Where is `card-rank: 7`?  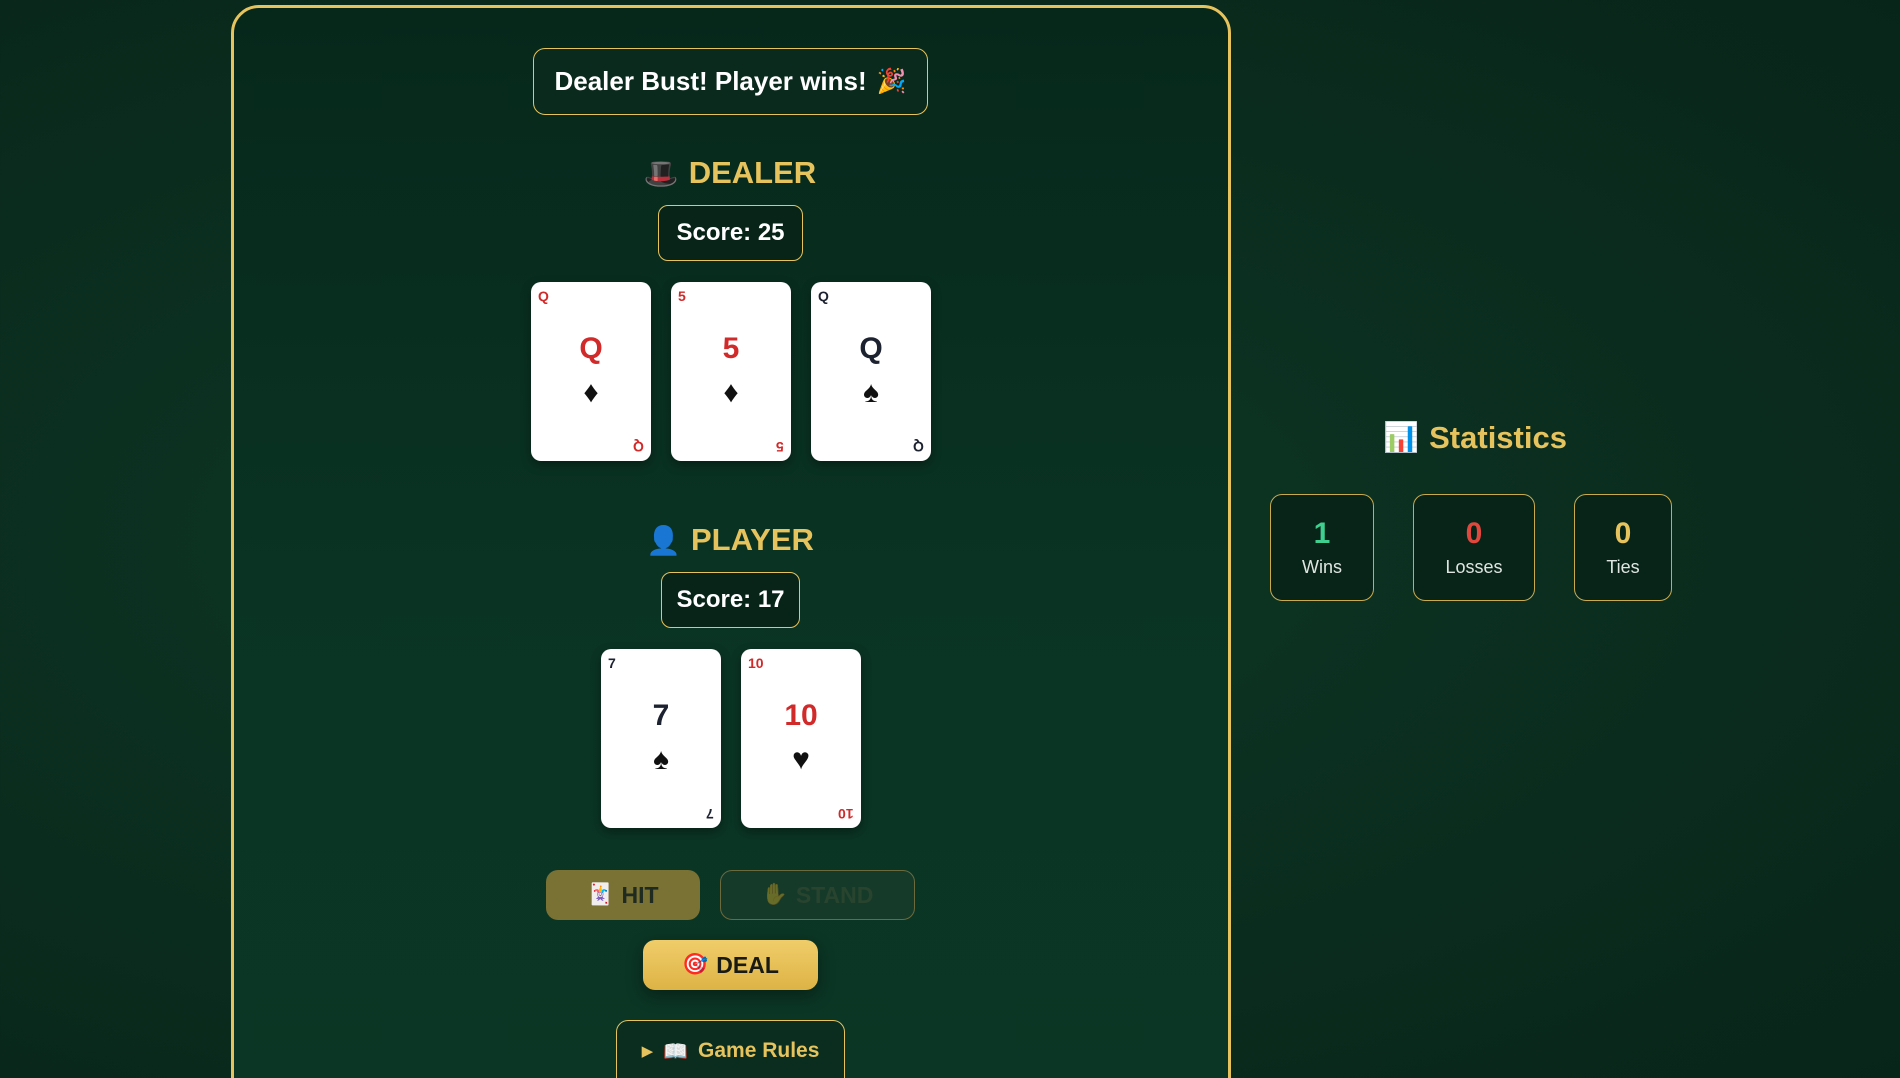 card-rank: 7 is located at coordinates (661, 715).